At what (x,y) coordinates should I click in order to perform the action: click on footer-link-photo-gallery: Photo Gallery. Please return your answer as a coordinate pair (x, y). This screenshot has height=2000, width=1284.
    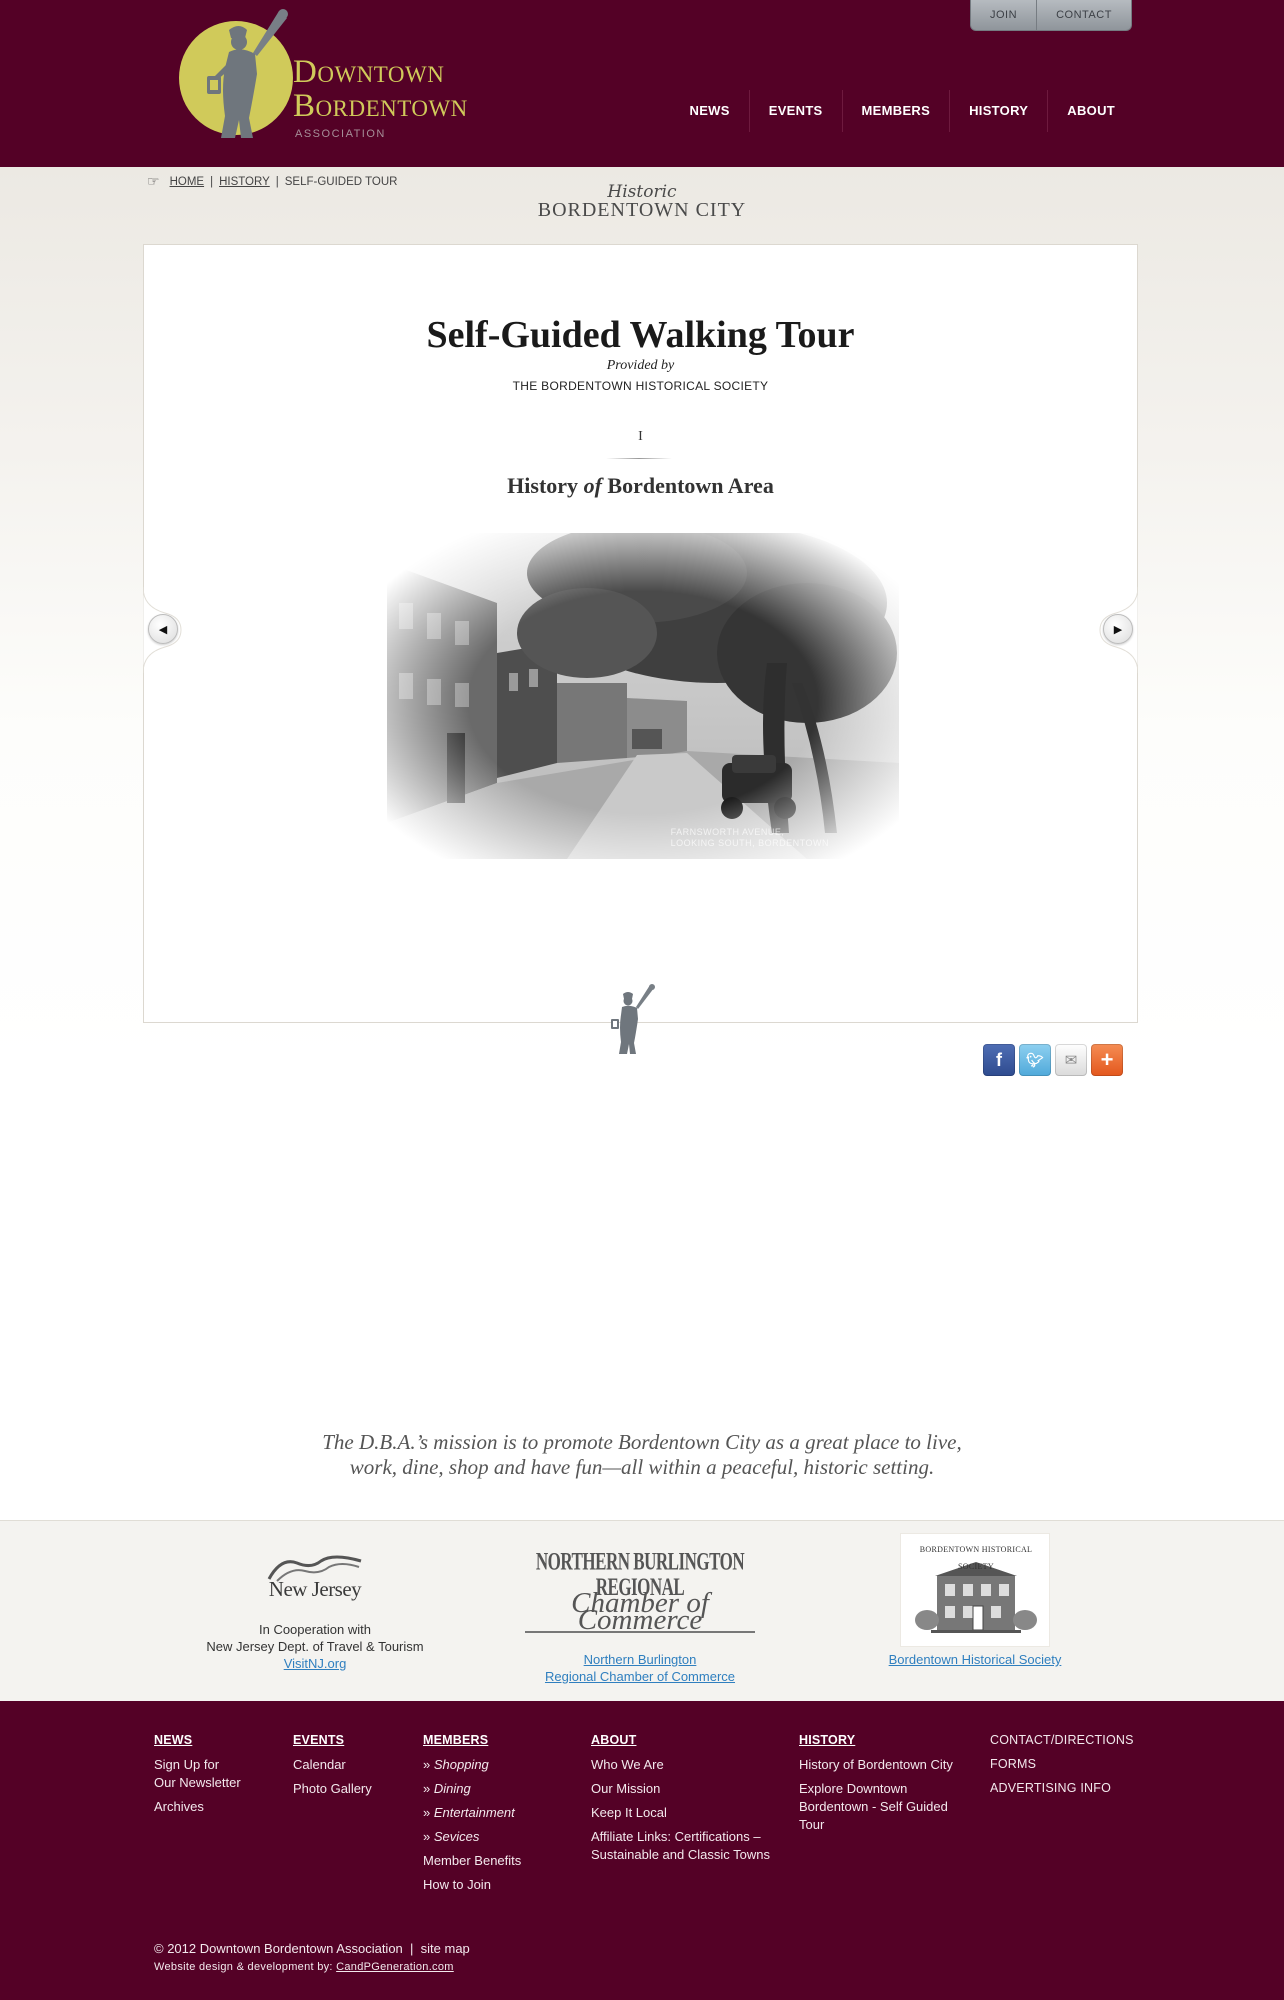
    Looking at the image, I should click on (332, 1789).